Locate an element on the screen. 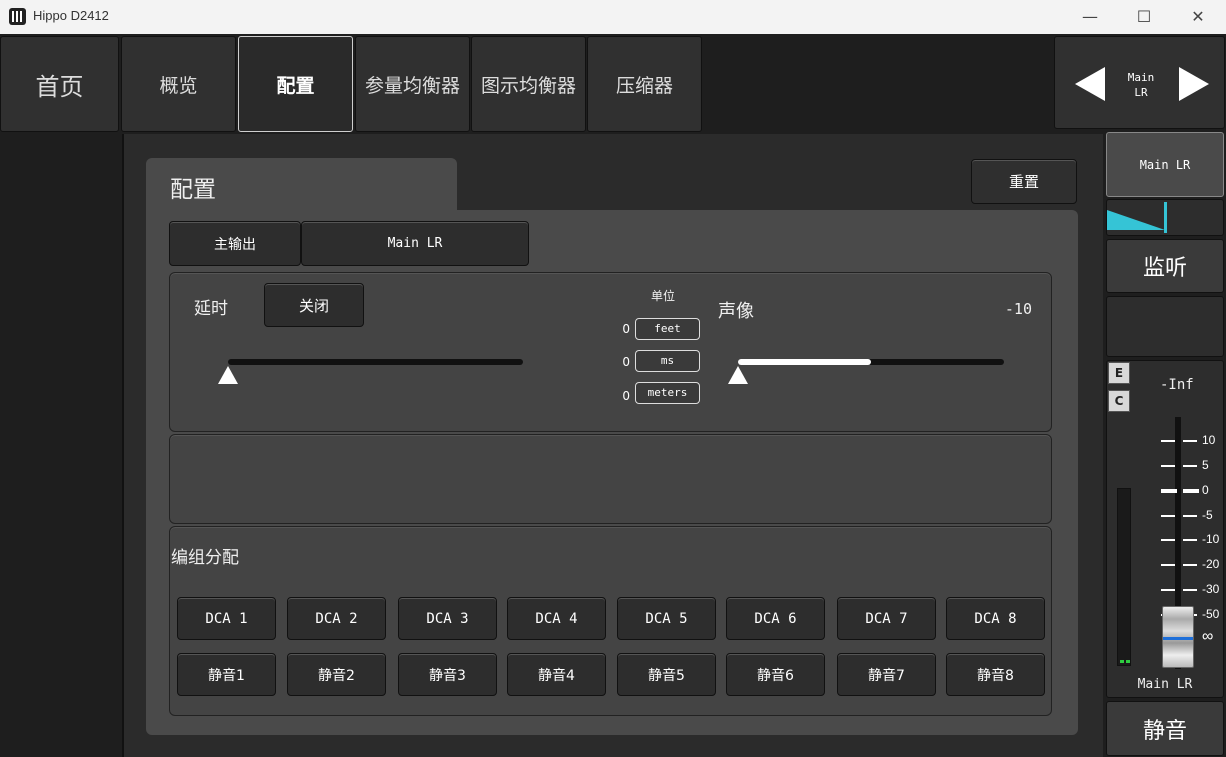 This screenshot has height=757, width=1226. next-channel-arrow-icon is located at coordinates (1194, 84).